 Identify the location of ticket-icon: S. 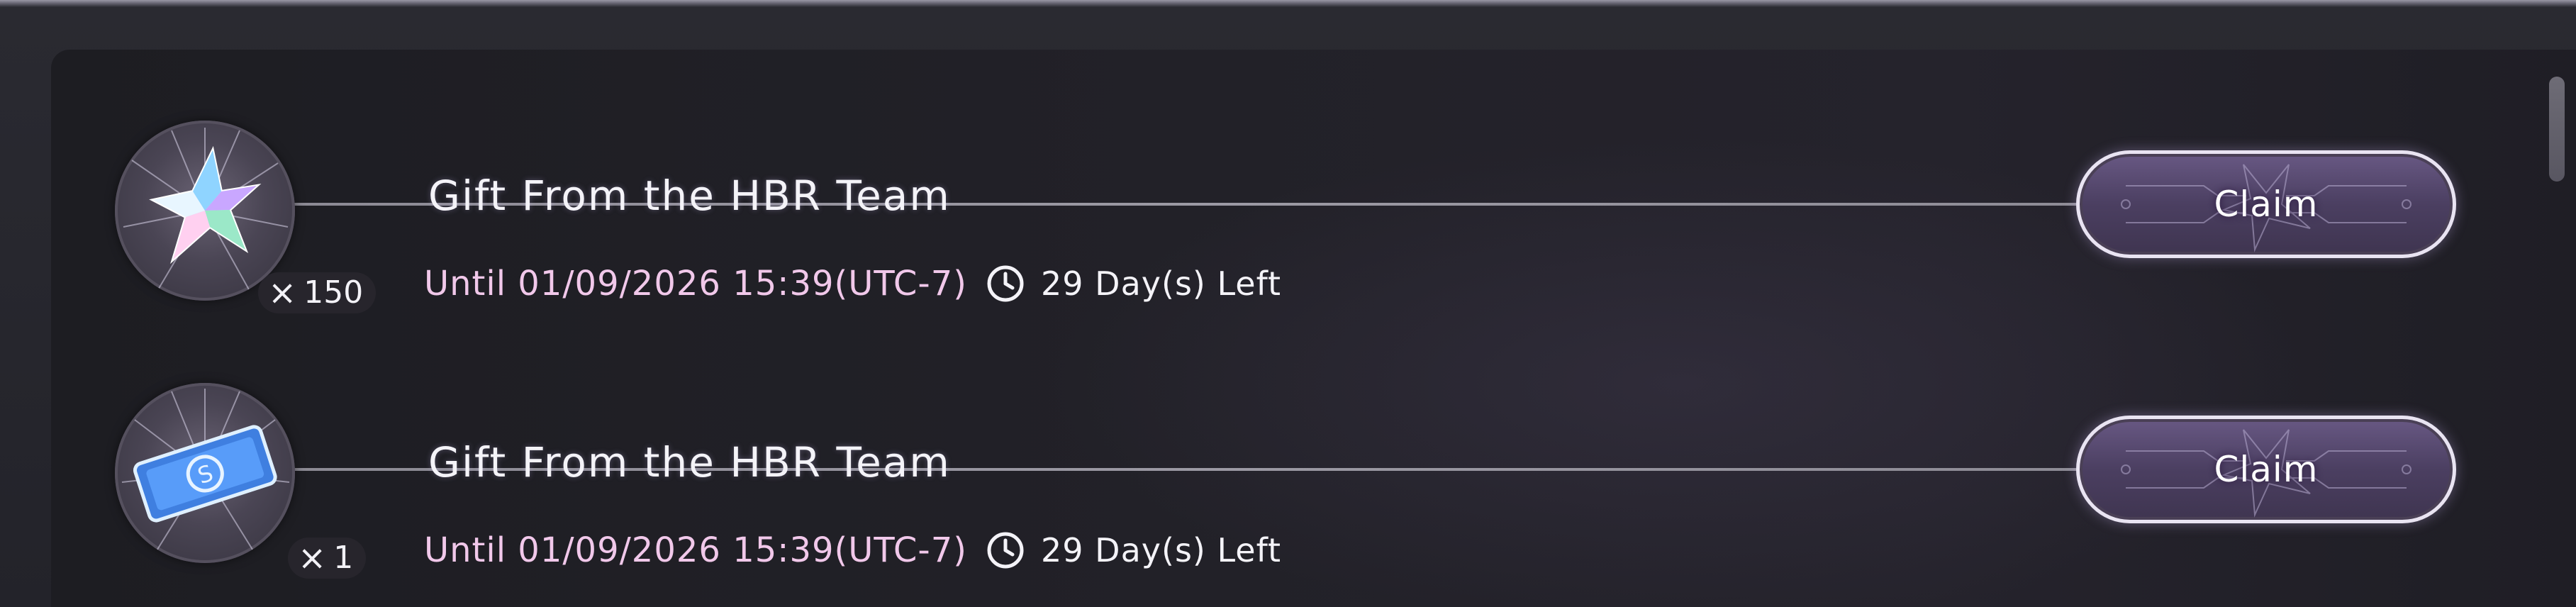
(205, 473).